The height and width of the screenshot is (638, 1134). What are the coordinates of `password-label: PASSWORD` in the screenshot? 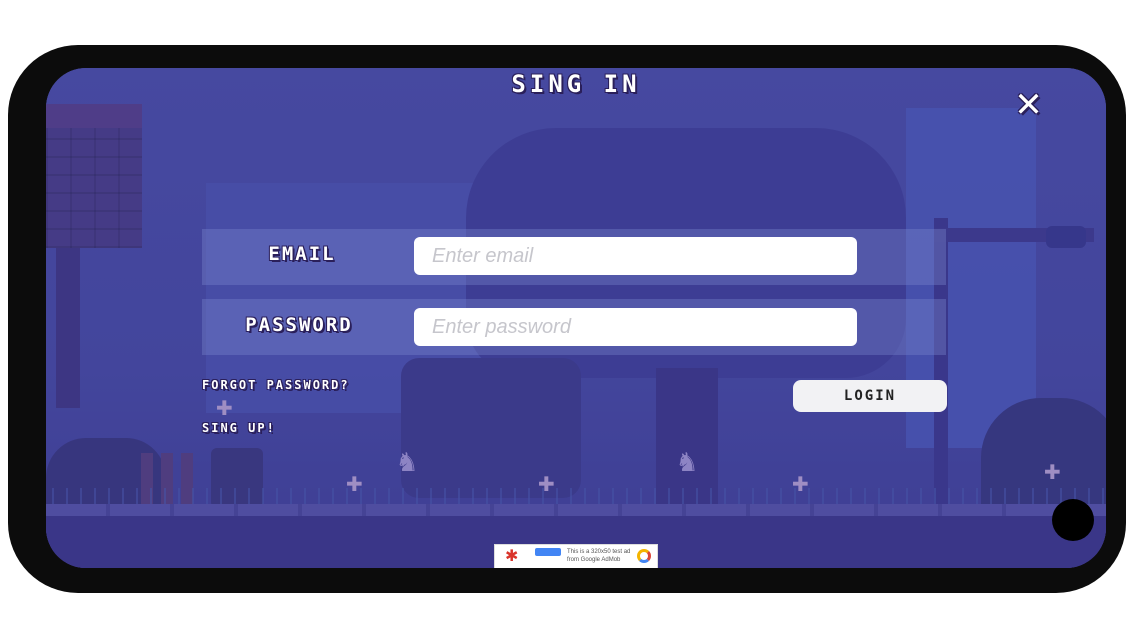 It's located at (299, 325).